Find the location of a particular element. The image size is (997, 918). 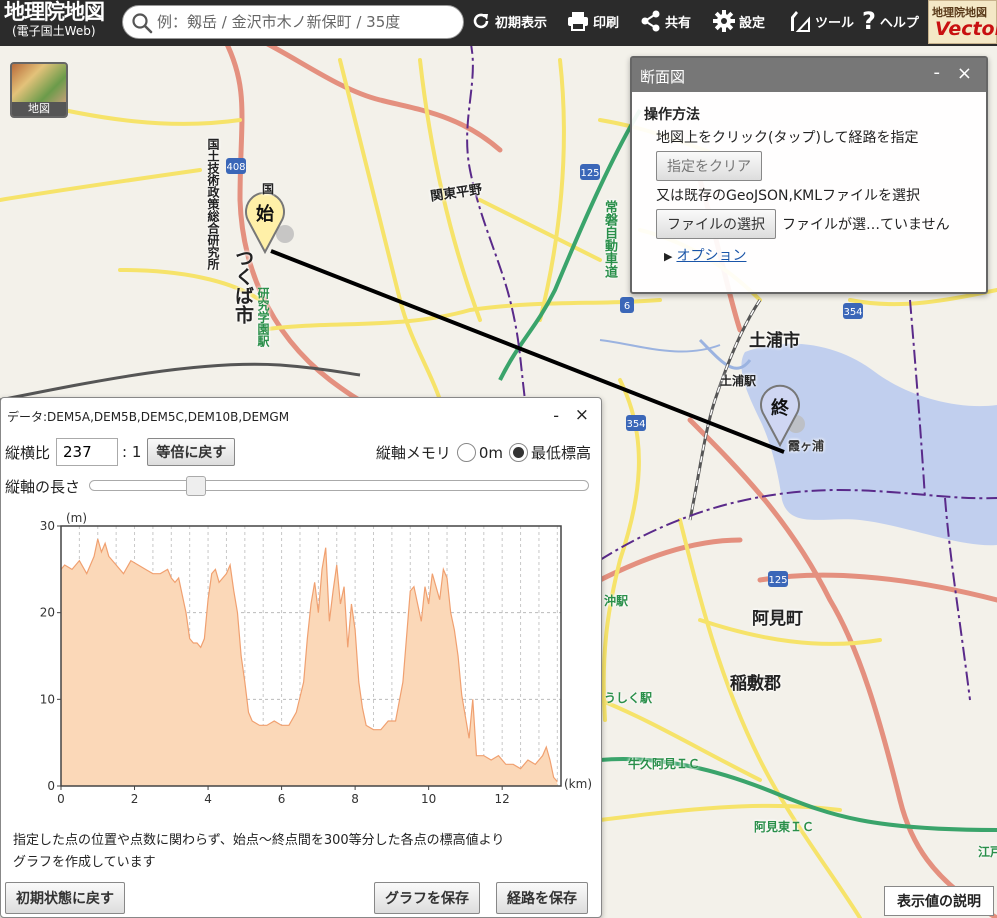

vector-brand-button: 地理院地図 Vector is located at coordinates (962, 22).